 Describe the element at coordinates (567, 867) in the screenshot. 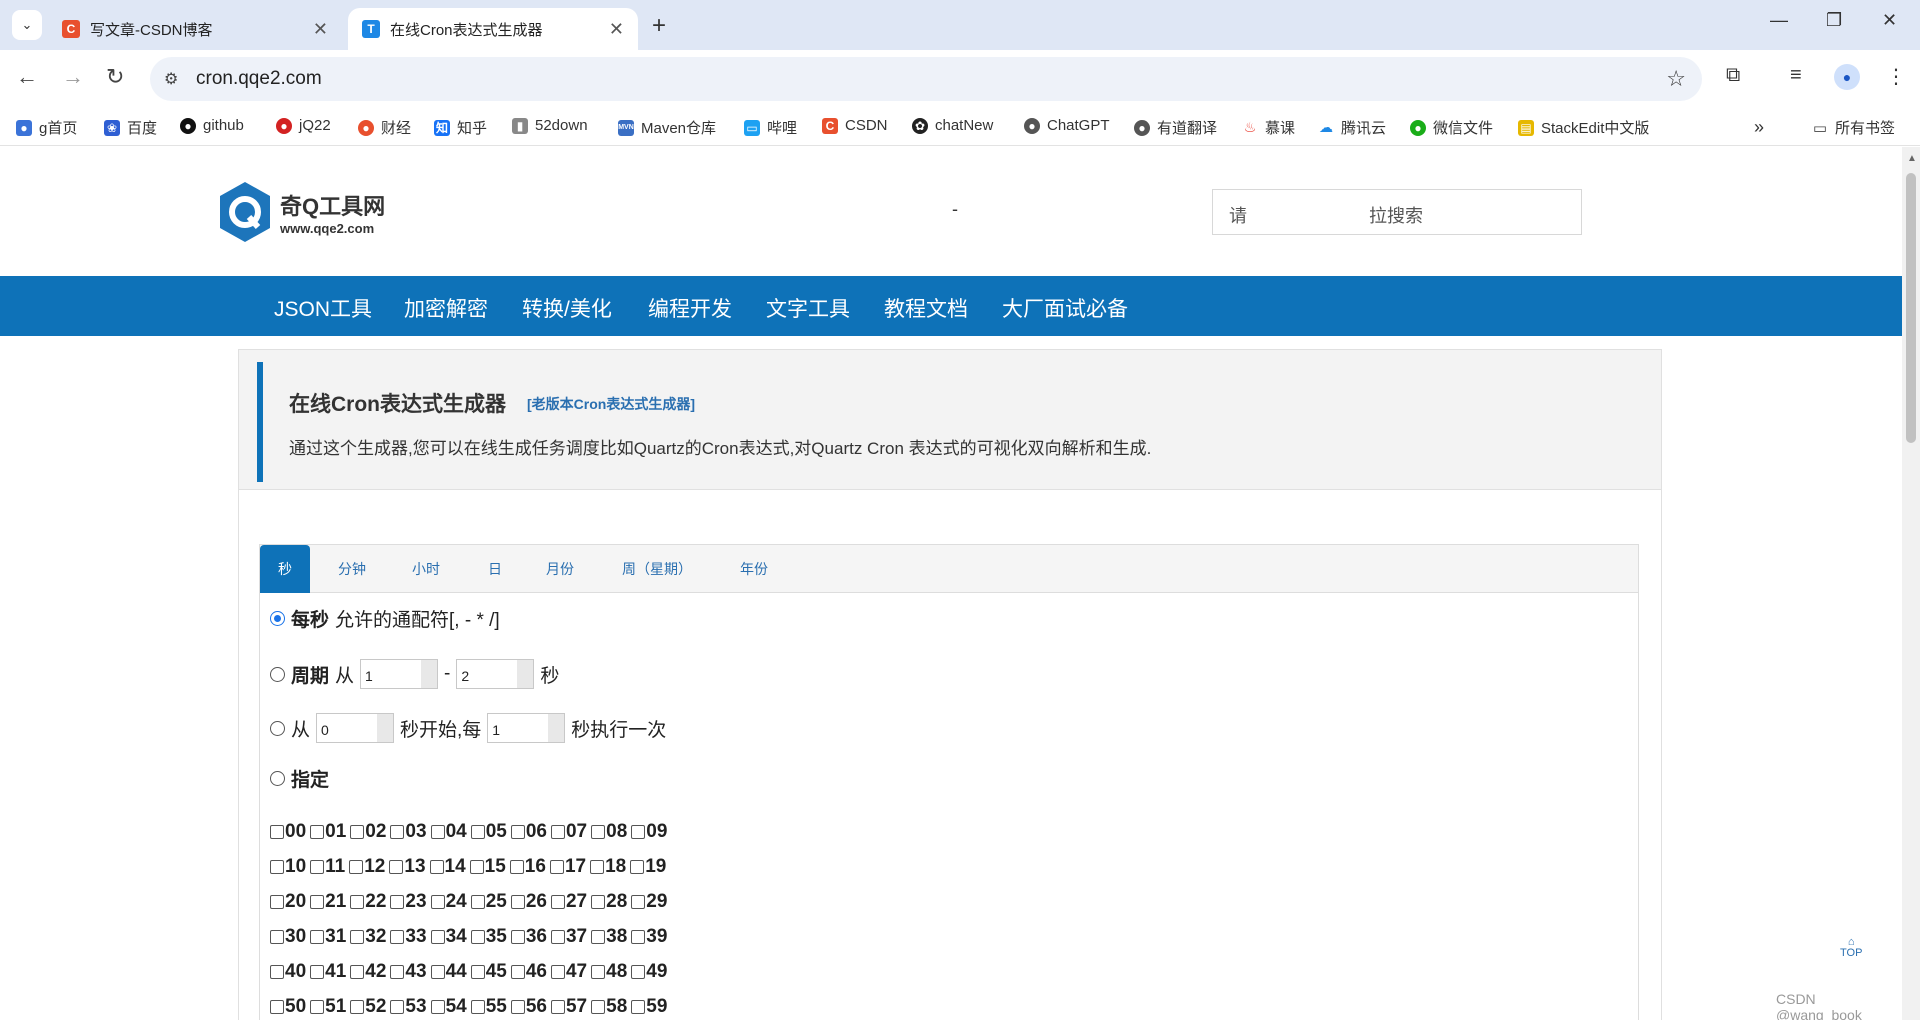

I see `second-checkbox: 17` at that location.